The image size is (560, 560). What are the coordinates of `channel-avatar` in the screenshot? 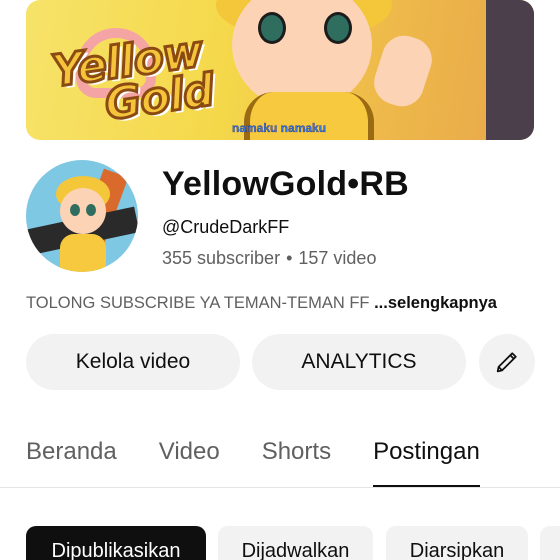 It's located at (82, 216).